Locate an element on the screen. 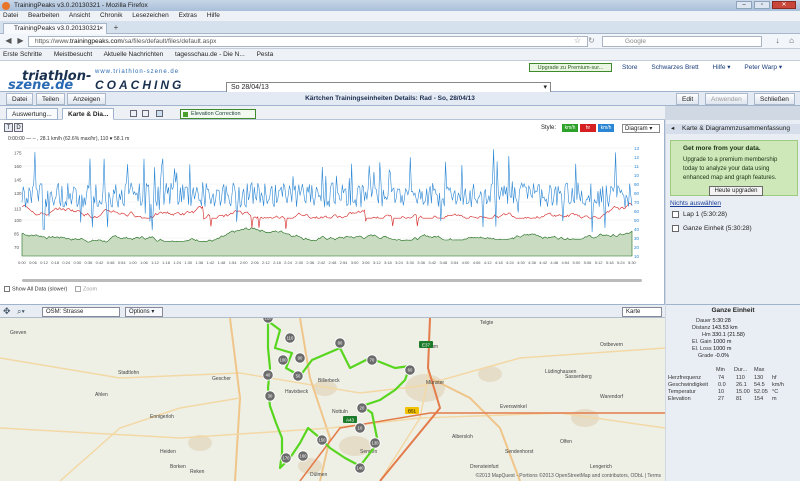  town-label: Greven is located at coordinates (18, 333).